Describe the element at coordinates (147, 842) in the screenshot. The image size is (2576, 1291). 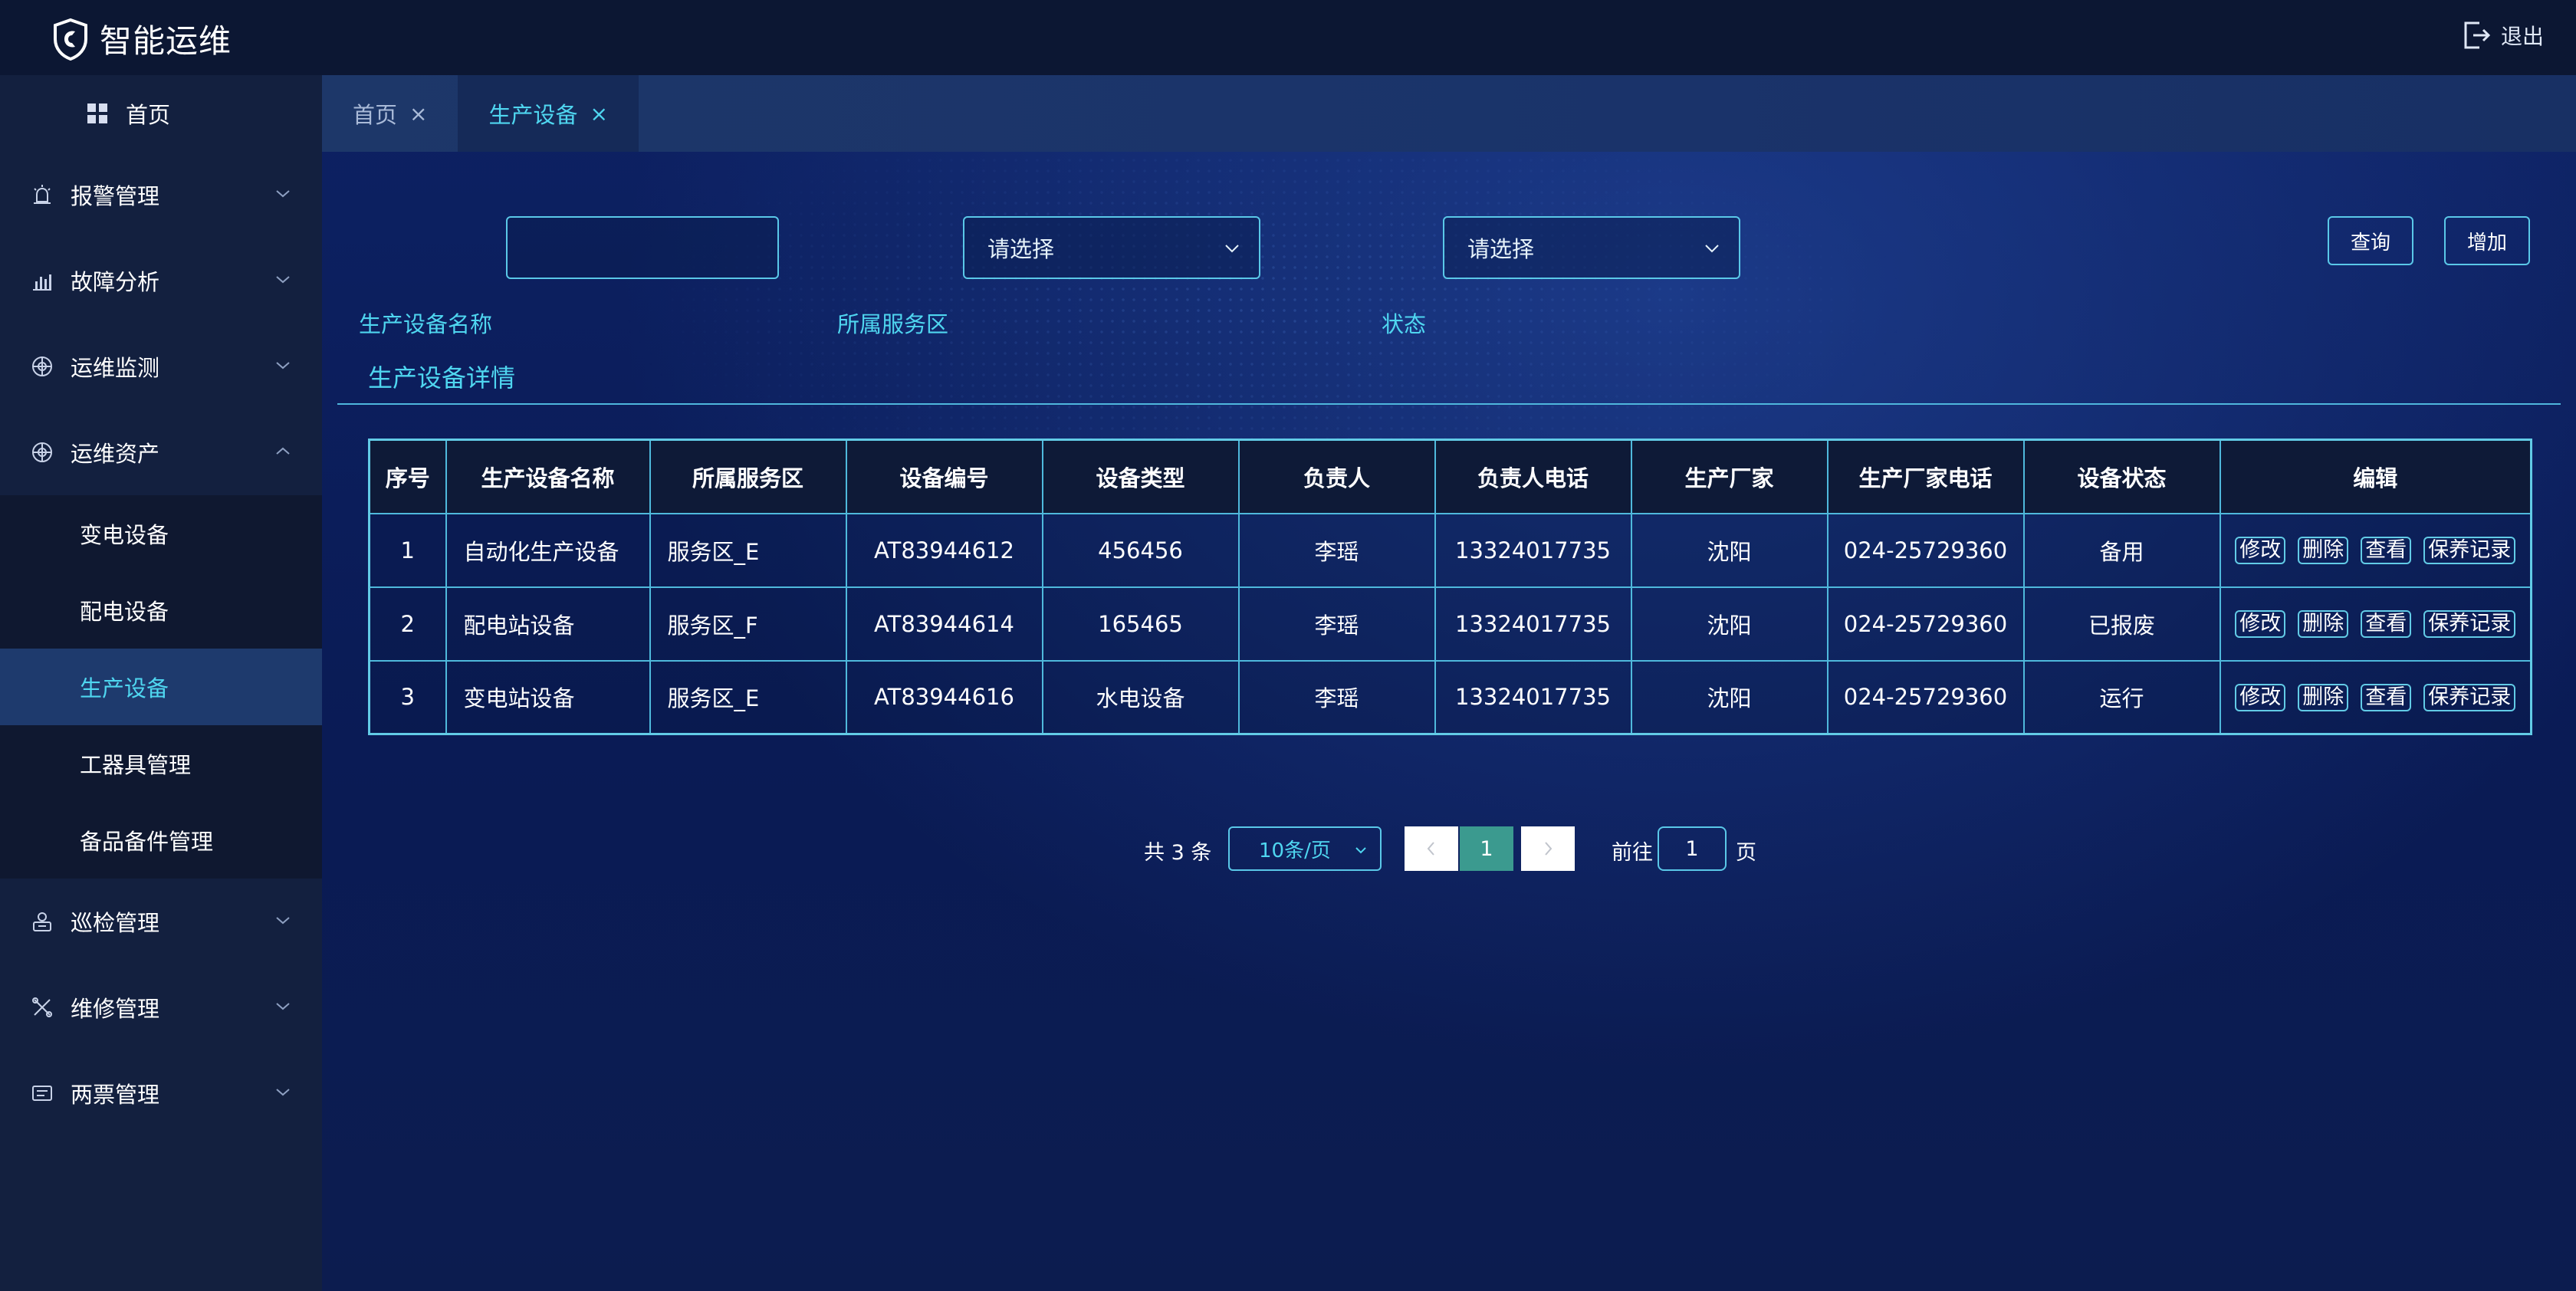
I see `sidebar-subitem-label: 备品备件管理` at that location.